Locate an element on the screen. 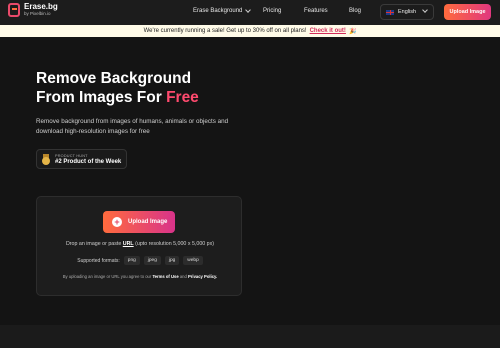 The image size is (500, 348). terms-link: Terms of Use is located at coordinates (165, 276).